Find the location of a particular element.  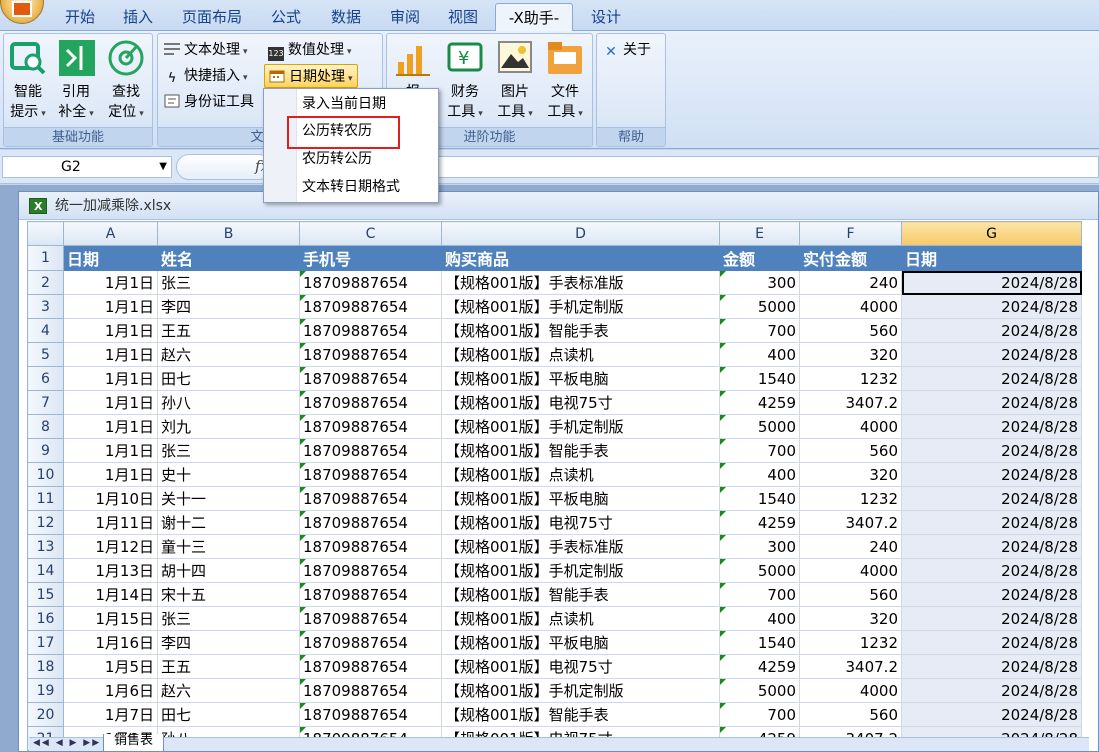

cell-paid-amount: 3407.2 is located at coordinates (850, 666).